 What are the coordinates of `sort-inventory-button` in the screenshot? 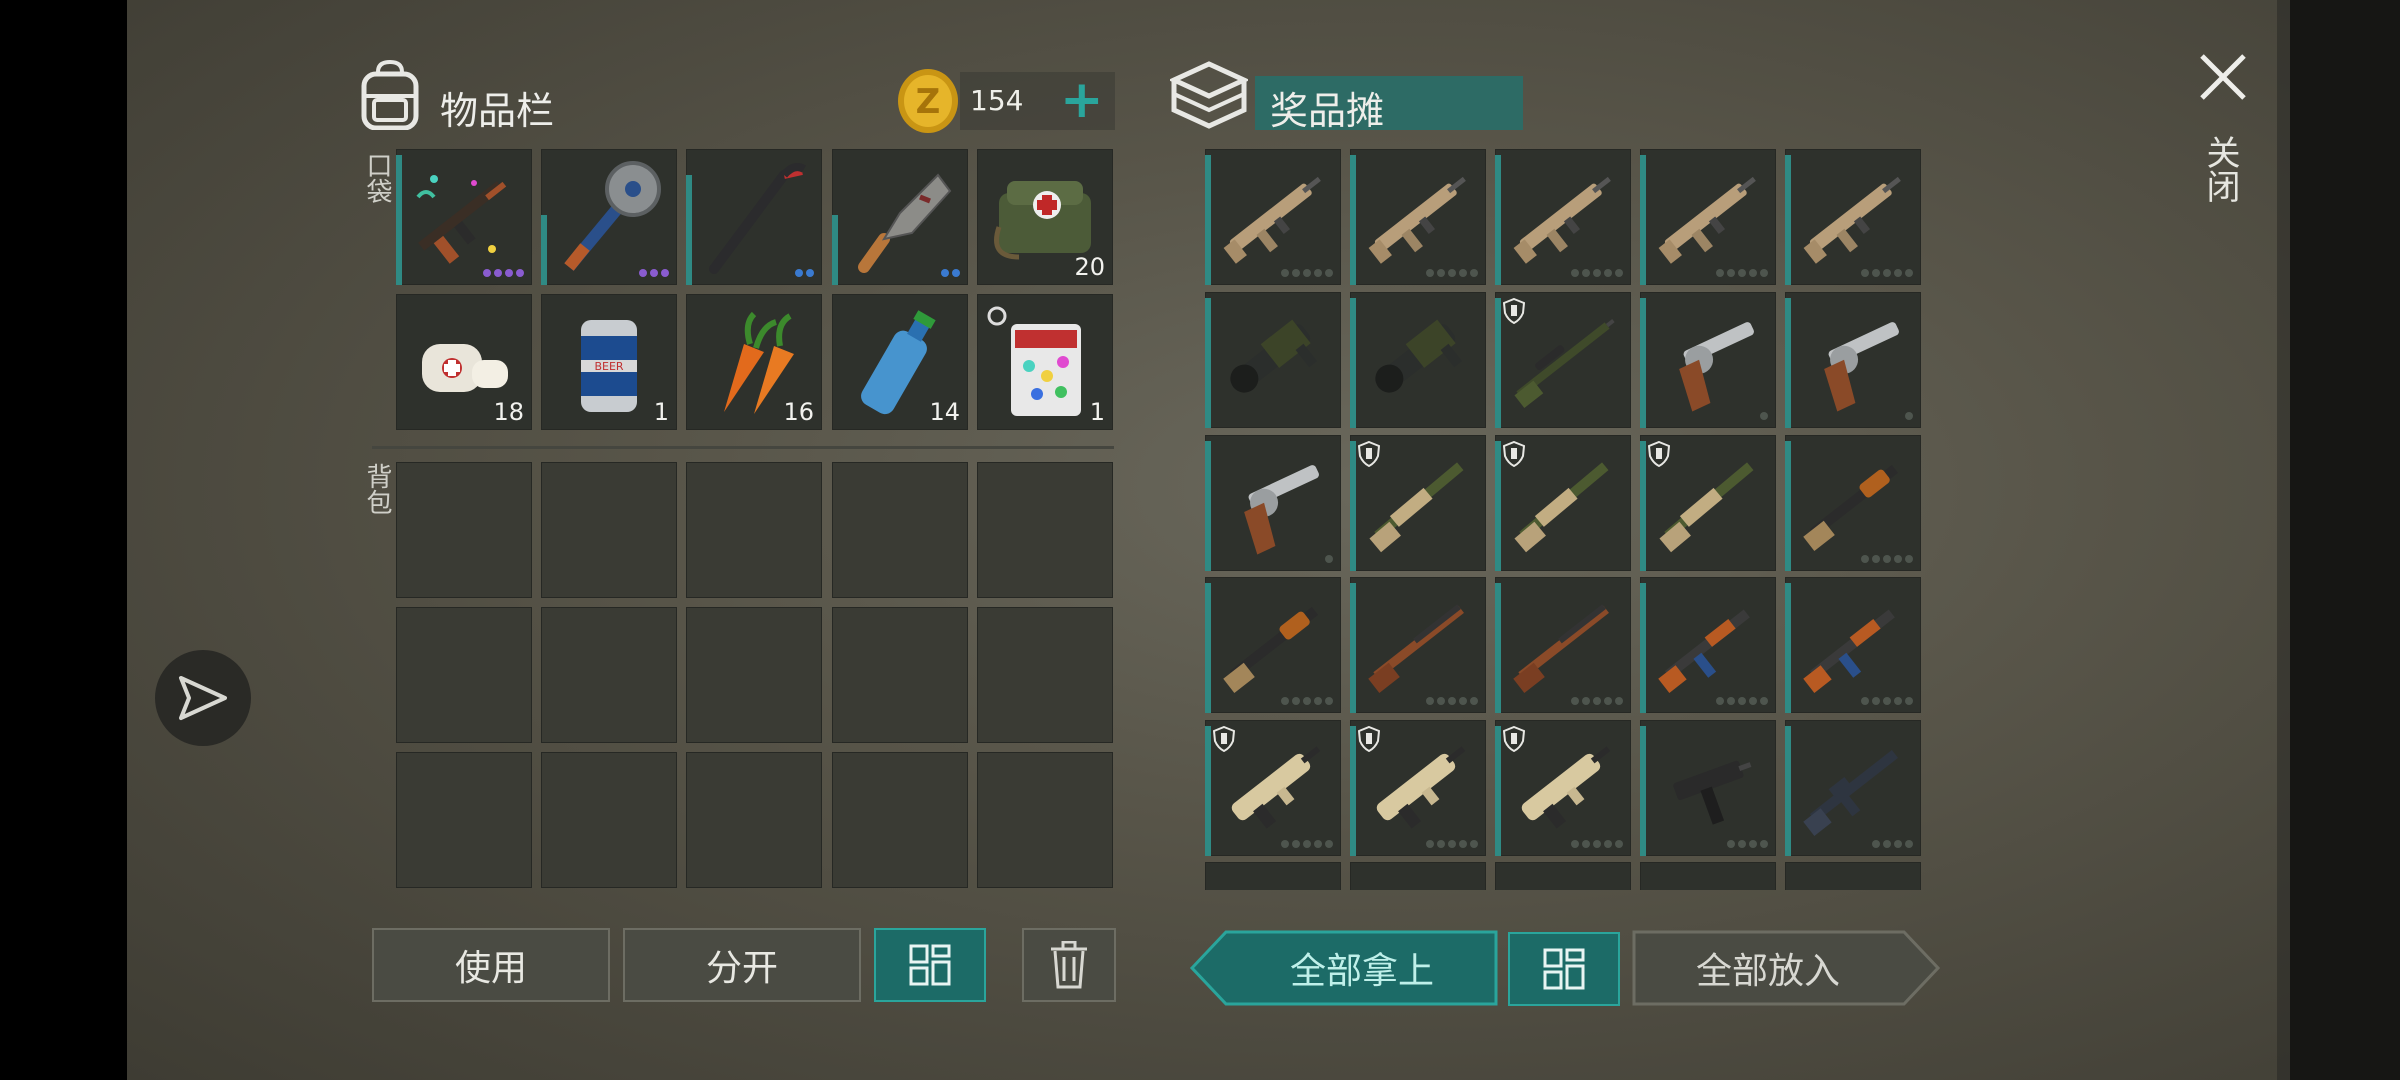 It's located at (930, 965).